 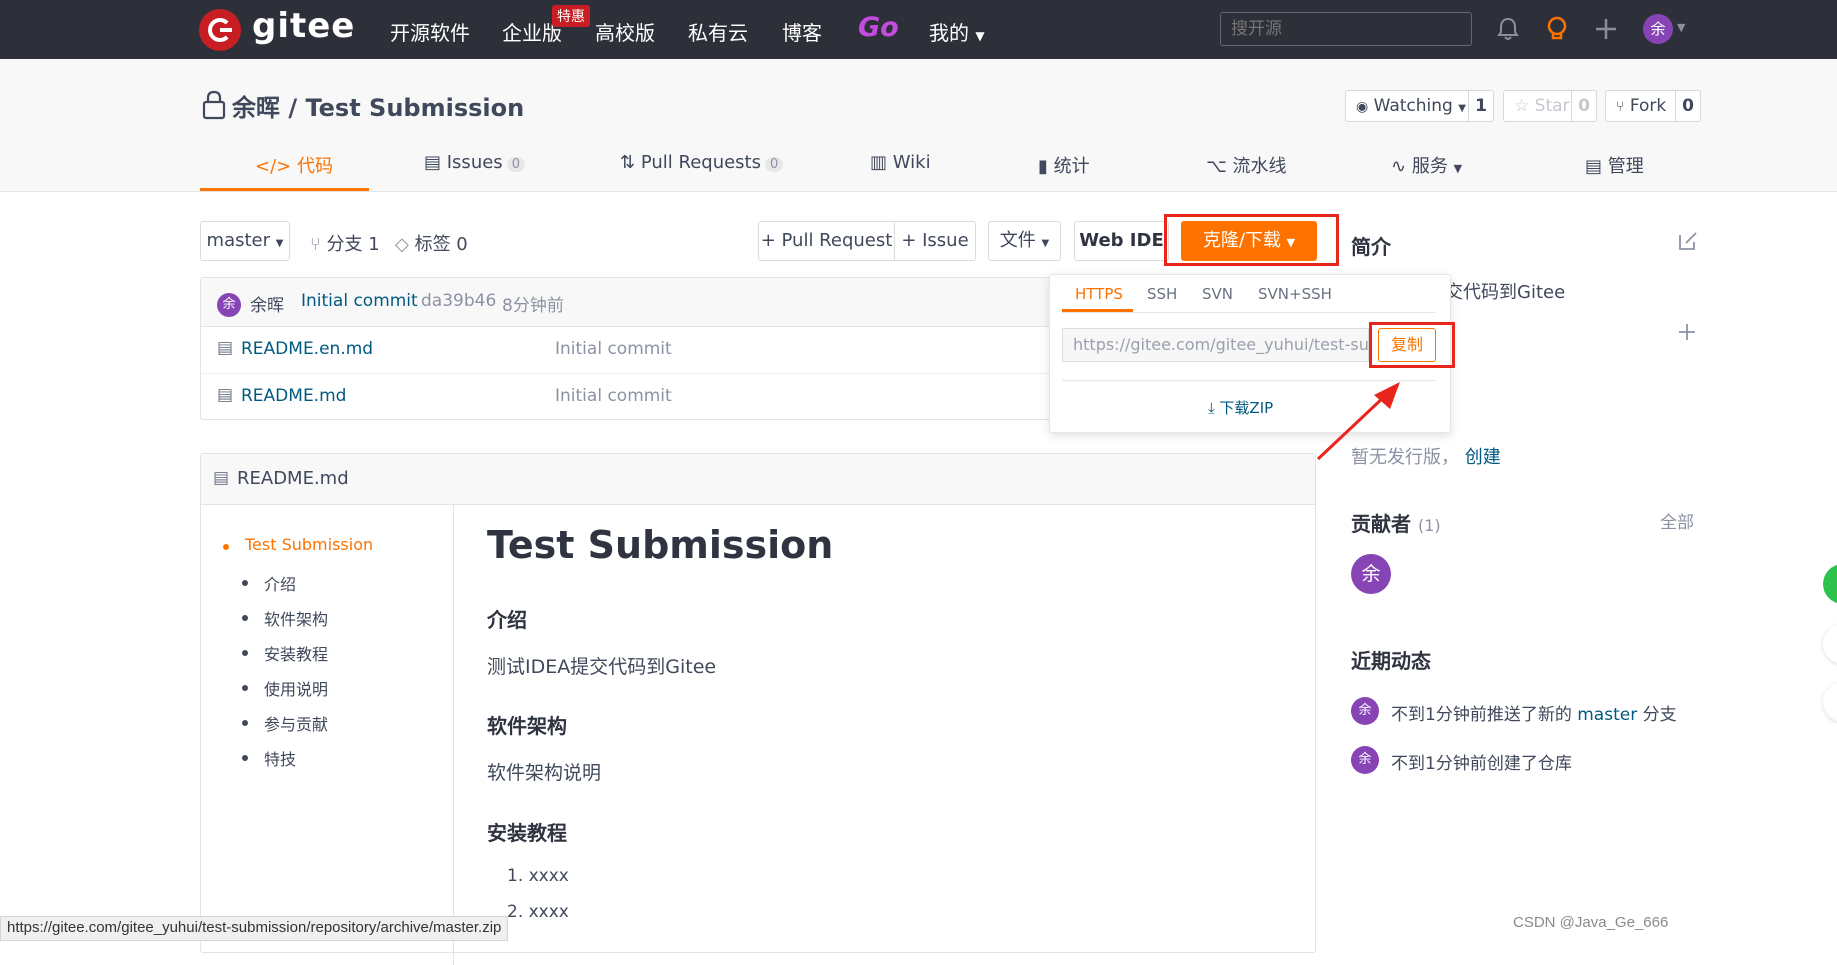 I want to click on clone-tab-svn: SVN, so click(x=1217, y=294).